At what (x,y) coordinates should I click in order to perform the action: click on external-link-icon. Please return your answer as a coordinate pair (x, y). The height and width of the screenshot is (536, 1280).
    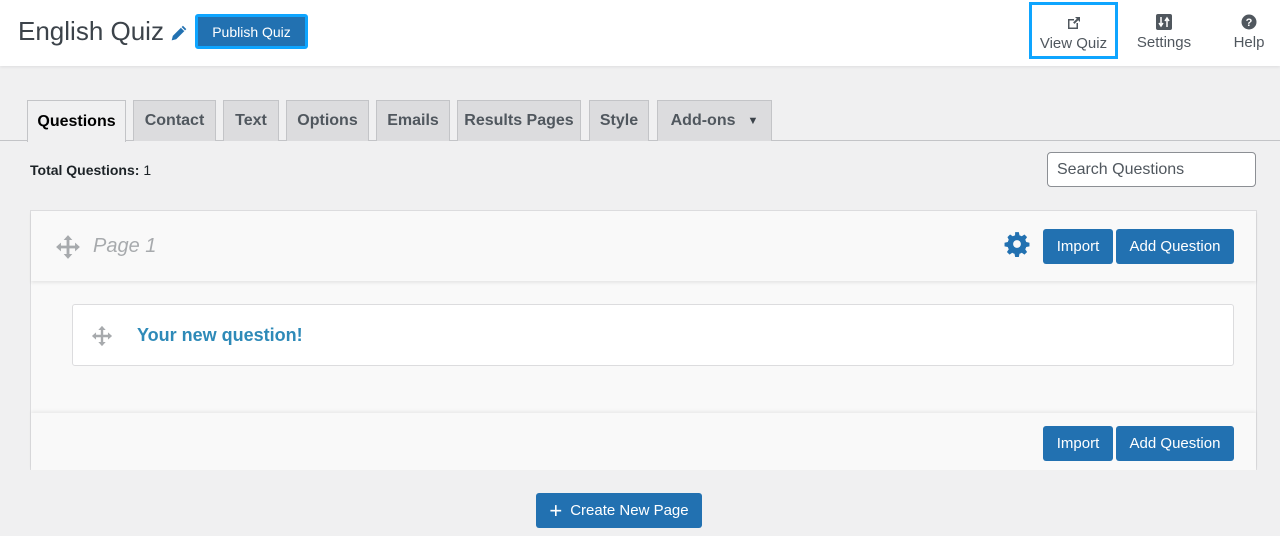
    Looking at the image, I should click on (1074, 20).